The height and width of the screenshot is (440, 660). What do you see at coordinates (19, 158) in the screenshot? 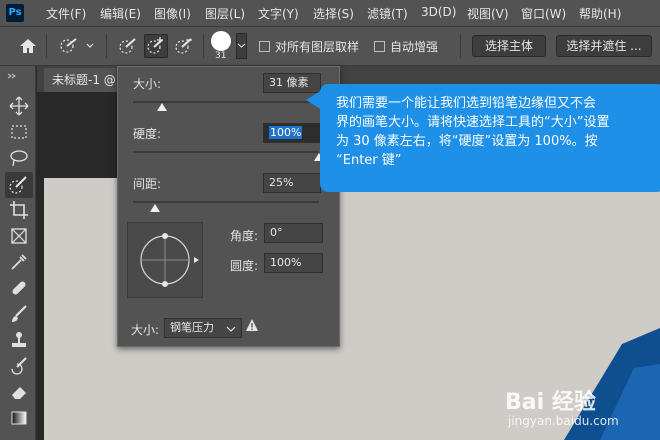
I see `lasso-tool-icon` at bounding box center [19, 158].